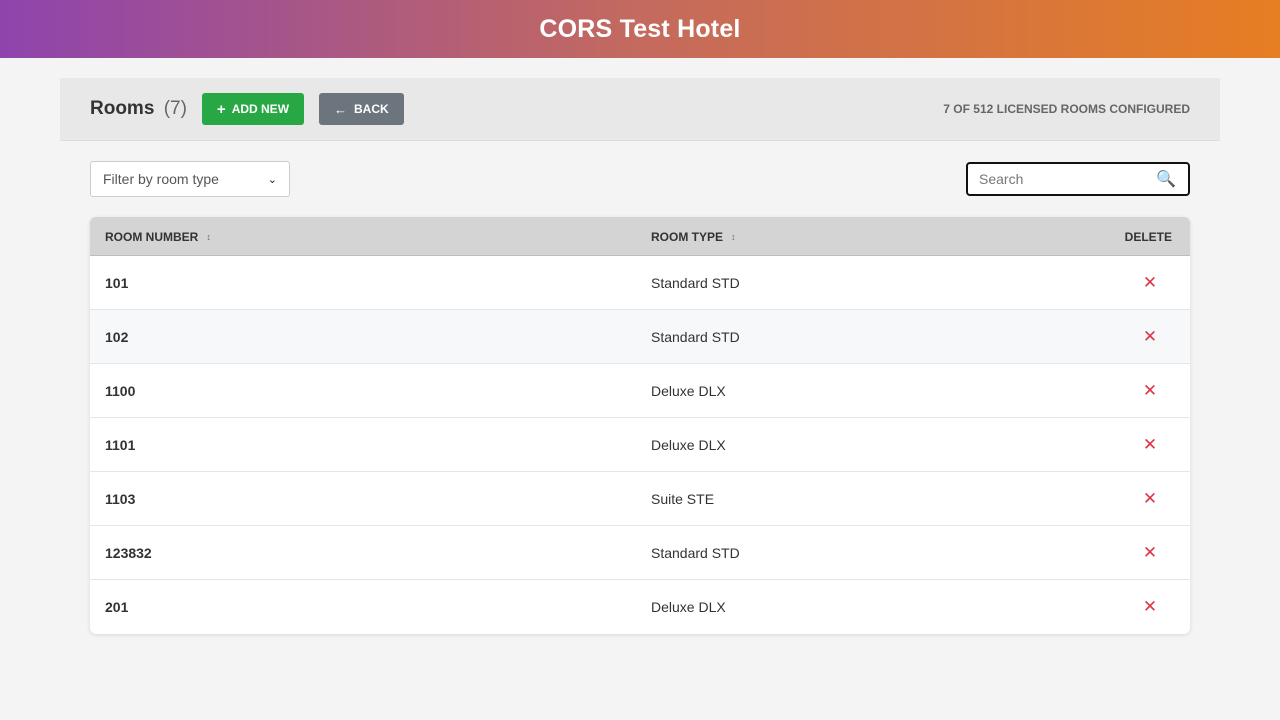 The height and width of the screenshot is (720, 1280). I want to click on app-title: CORS Test Hotel, so click(640, 28).